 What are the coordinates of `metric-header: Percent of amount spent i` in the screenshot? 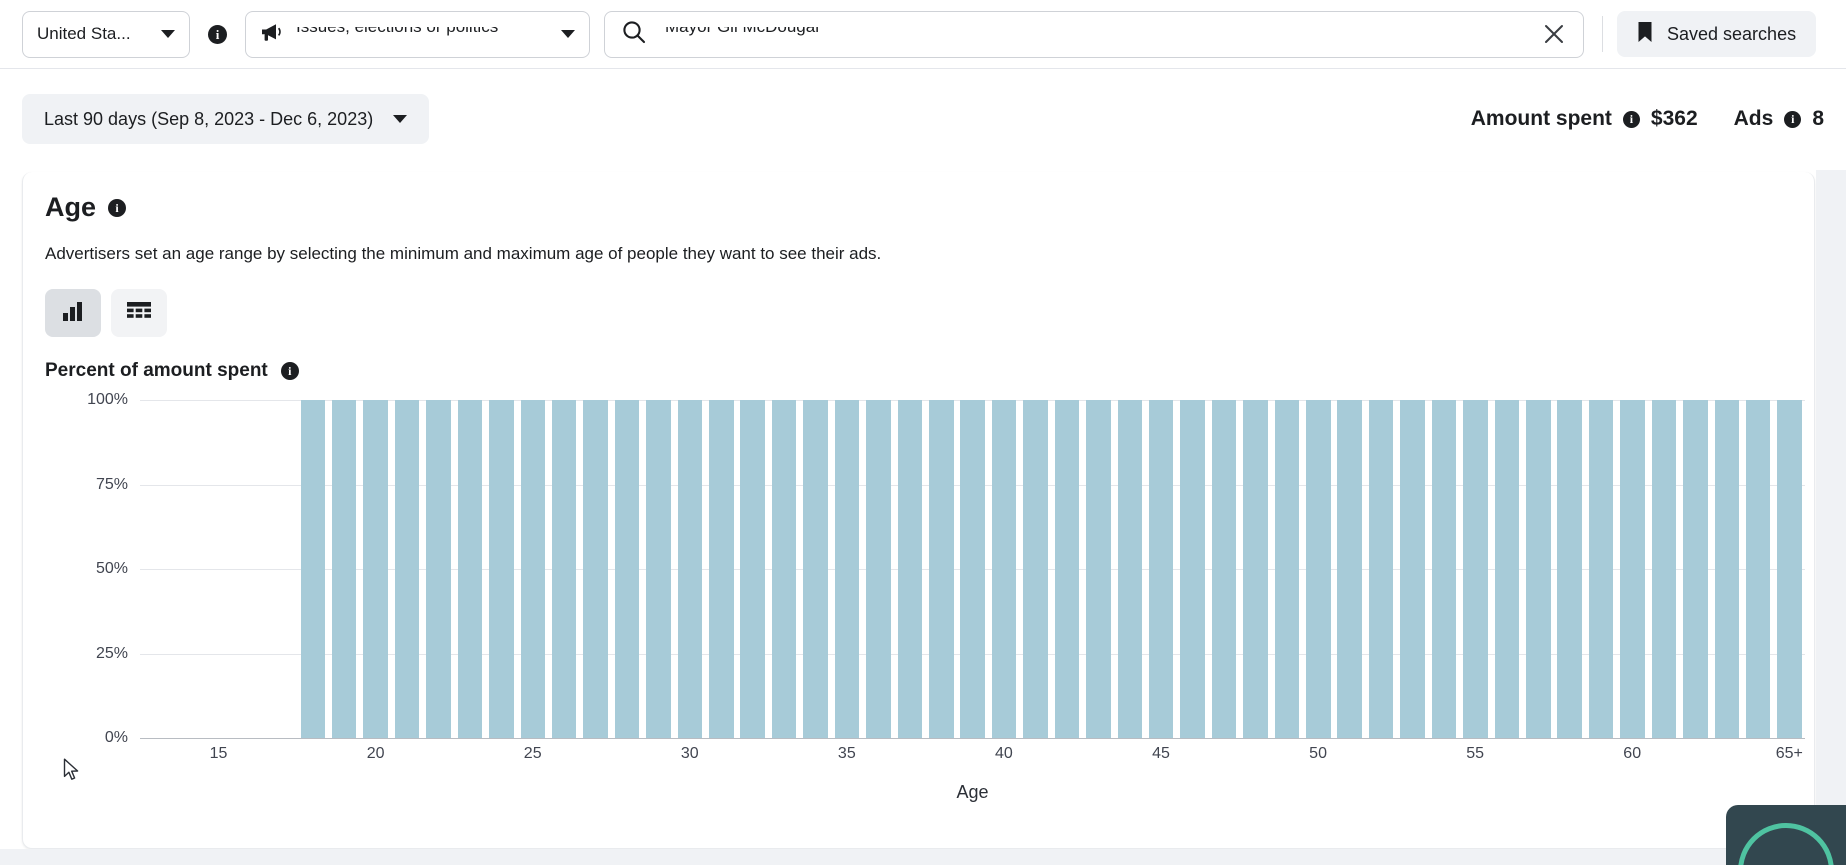 It's located at (918, 371).